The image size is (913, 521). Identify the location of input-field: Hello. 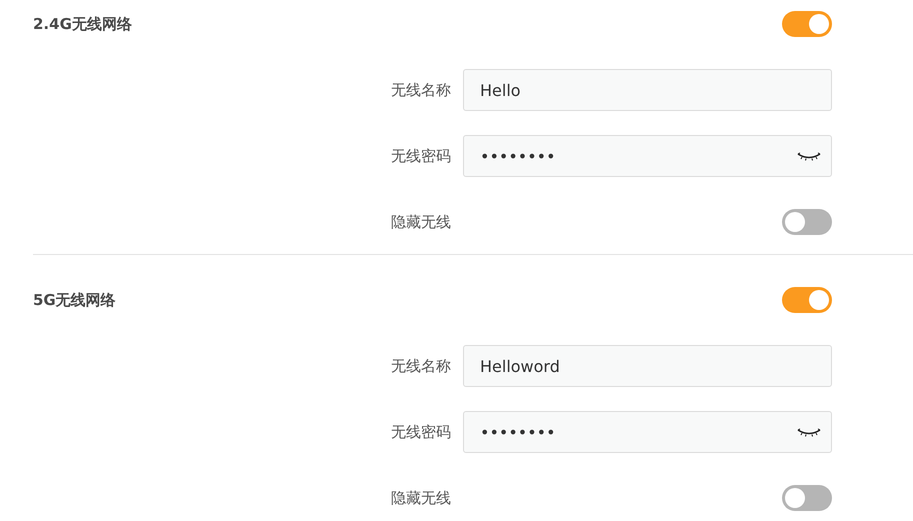
(647, 90).